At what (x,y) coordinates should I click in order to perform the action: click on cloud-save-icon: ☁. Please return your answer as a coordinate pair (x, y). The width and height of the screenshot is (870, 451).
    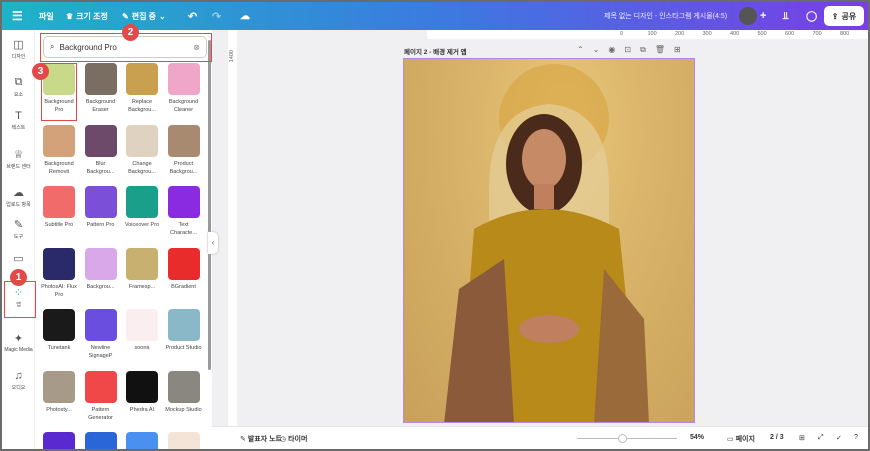
    Looking at the image, I should click on (245, 16).